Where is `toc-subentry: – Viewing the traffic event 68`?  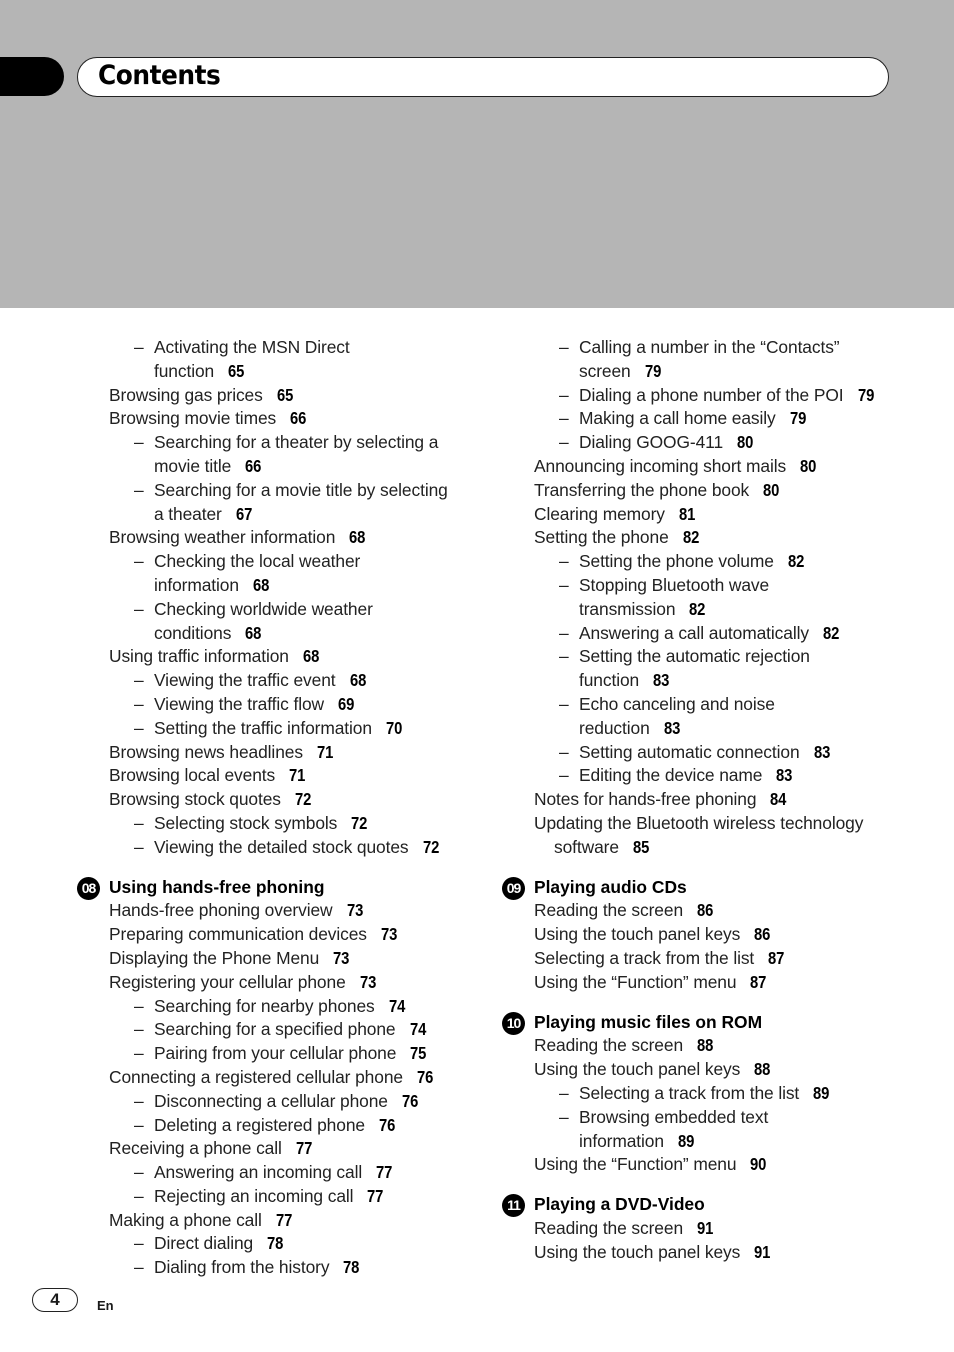
toc-subentry: – Viewing the traffic event 68 is located at coordinates (309, 681).